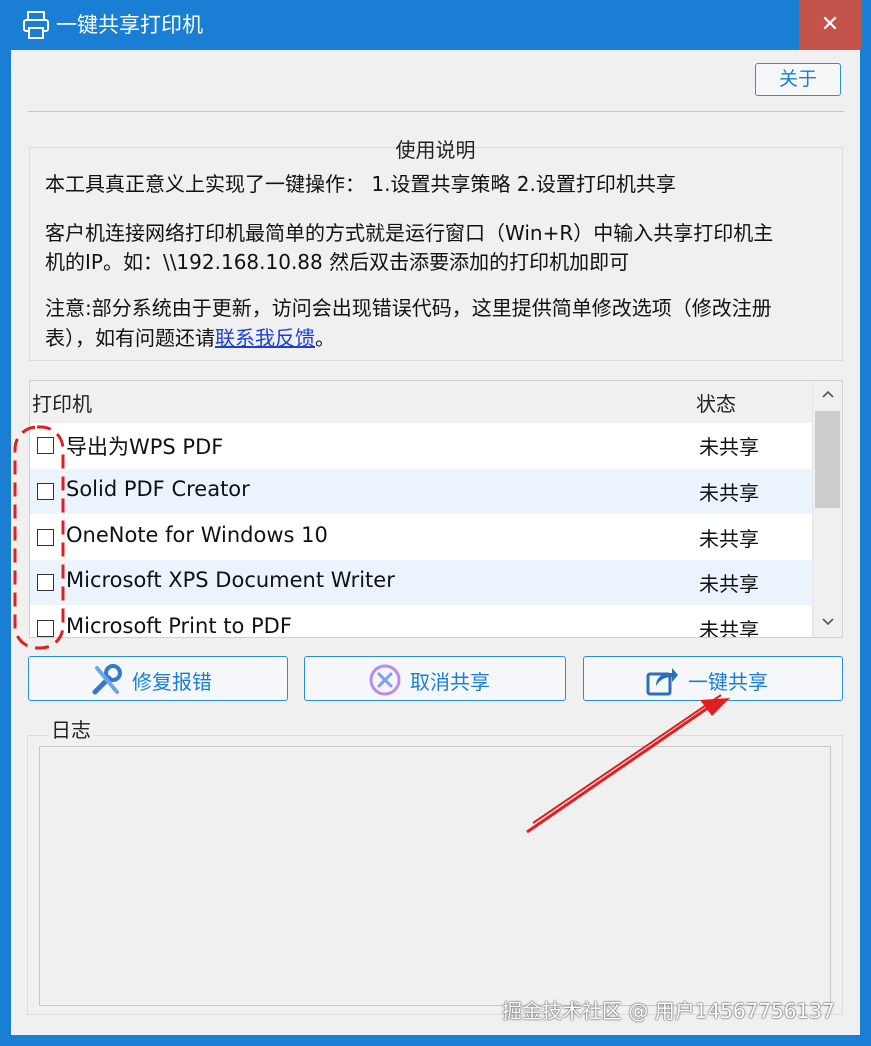 This screenshot has width=871, height=1046. Describe the element at coordinates (798, 79) in the screenshot. I see `about-button: 关于` at that location.